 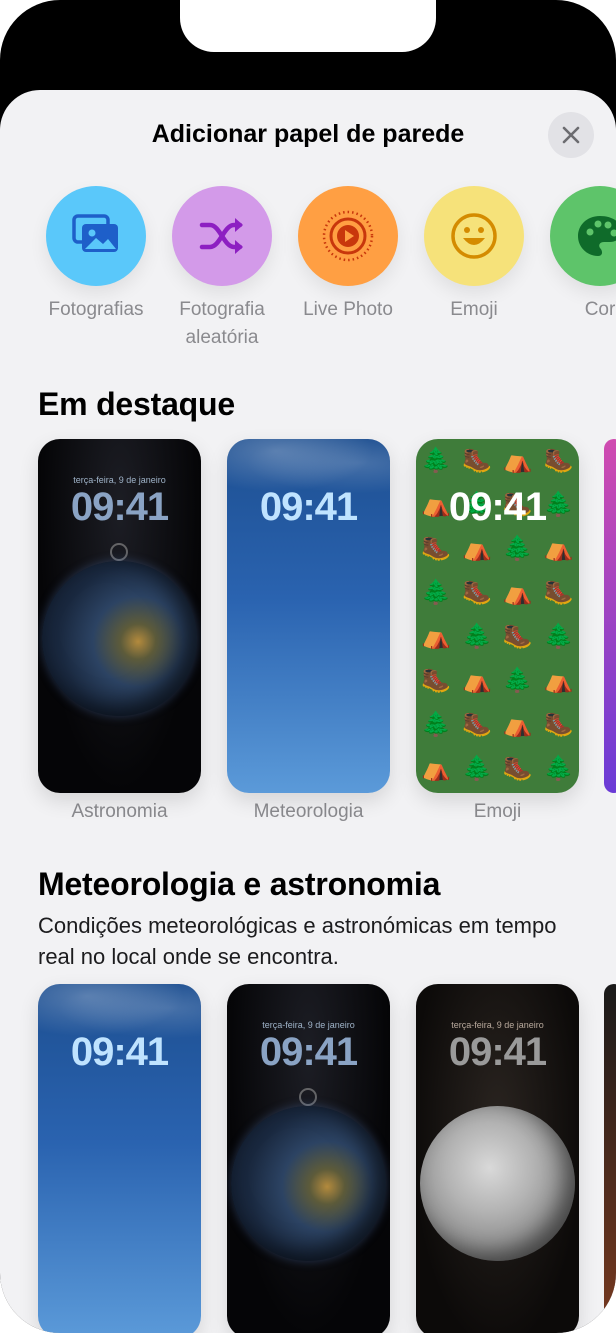 I want to click on category-label: Fotografias, so click(x=96, y=309).